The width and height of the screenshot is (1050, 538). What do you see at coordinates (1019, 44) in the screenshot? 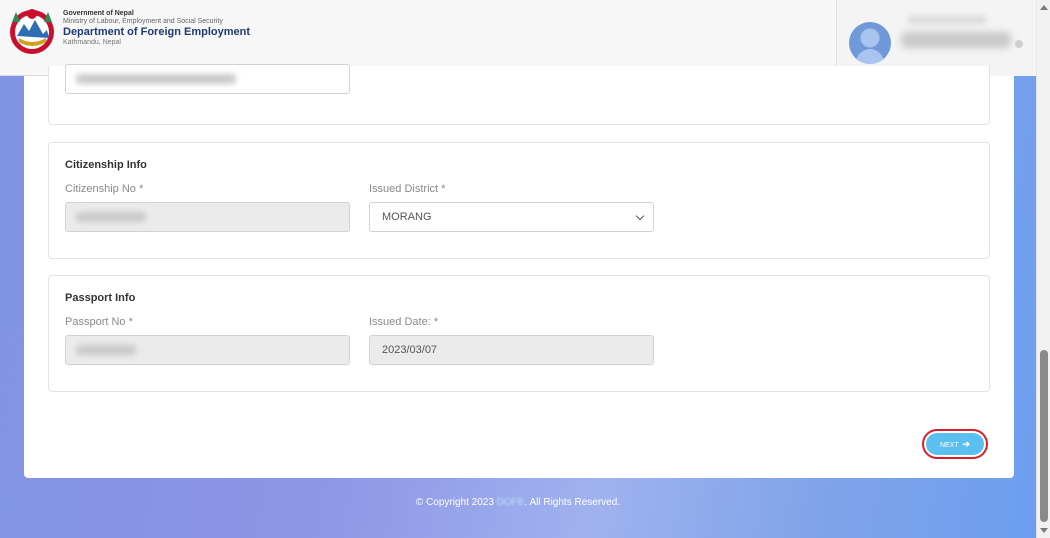
I see `user-menu-toggle-icon` at bounding box center [1019, 44].